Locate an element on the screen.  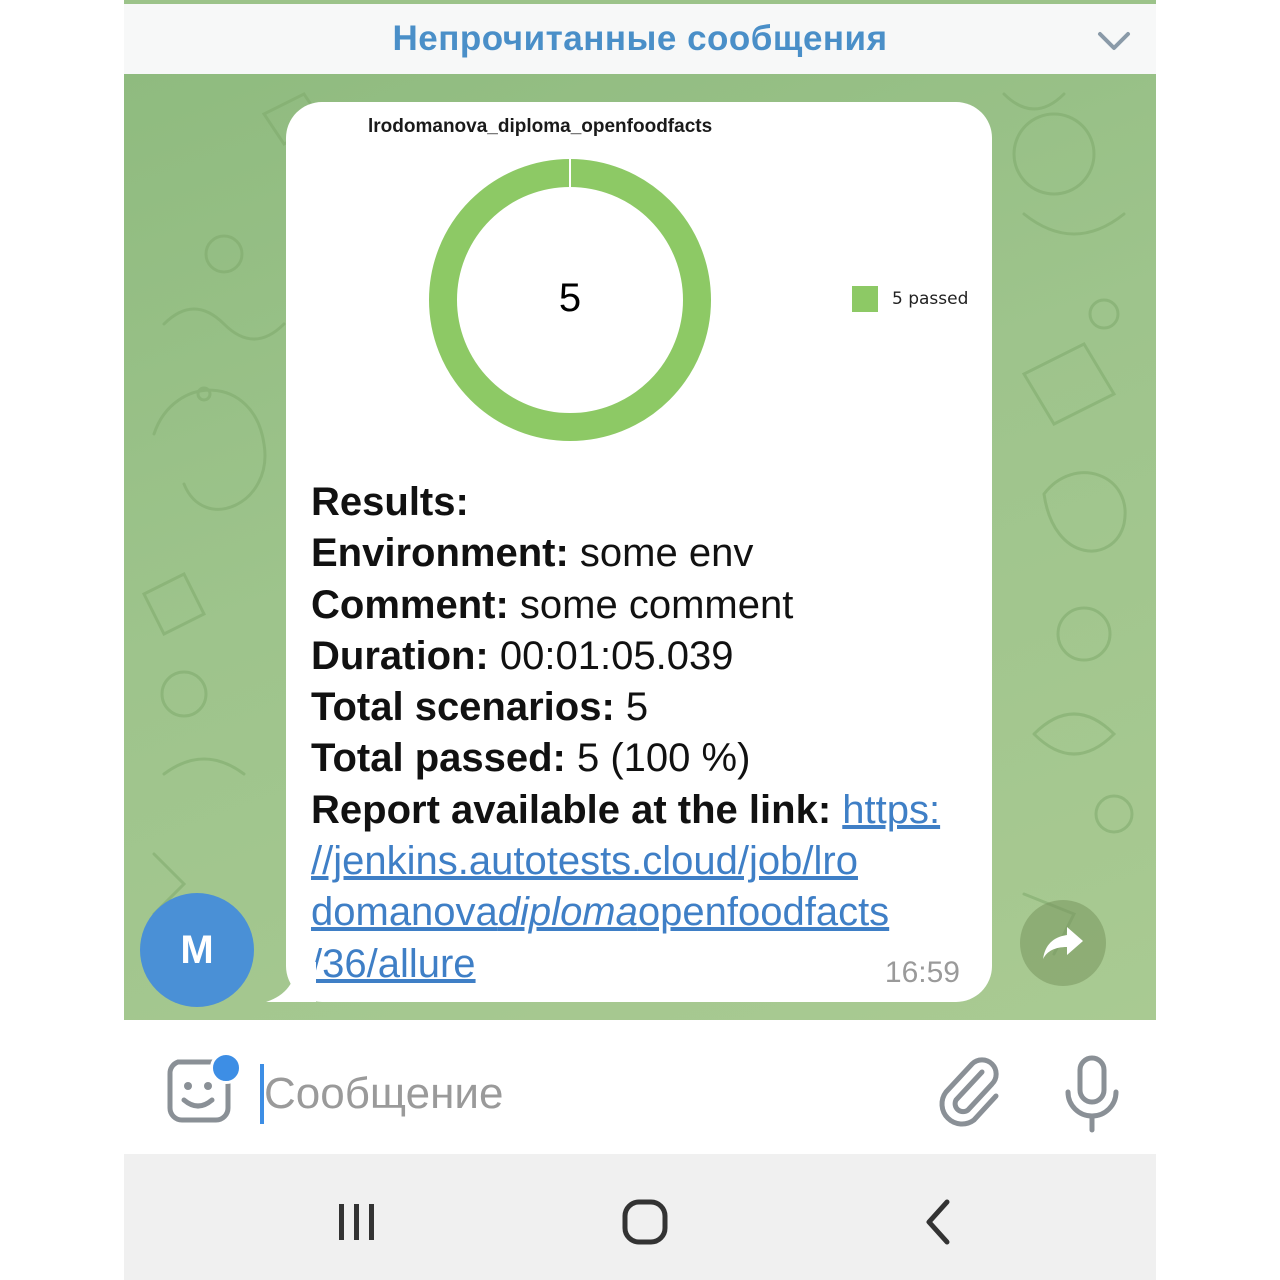
total-passed-line: Total passed: 5 (100 %) is located at coordinates (641, 758).